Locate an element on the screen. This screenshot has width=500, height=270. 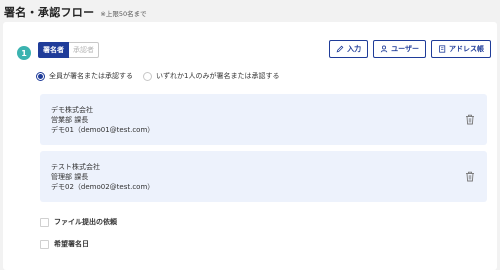
user-icon is located at coordinates (384, 49).